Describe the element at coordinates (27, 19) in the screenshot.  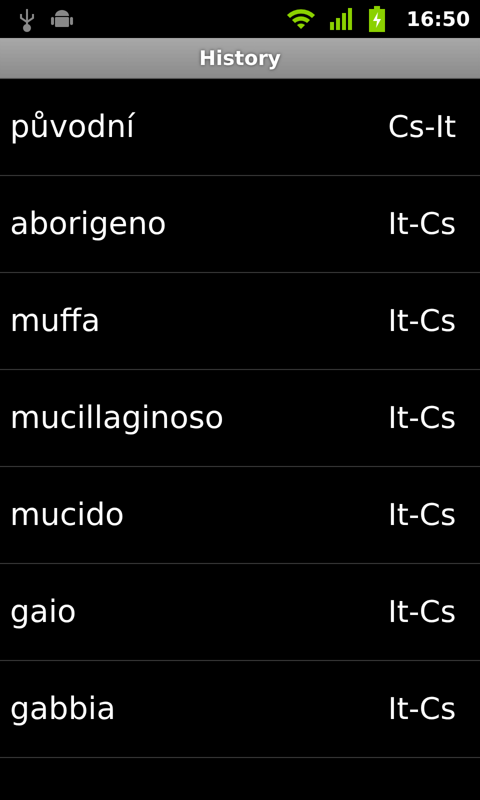
I see `usb-icon` at that location.